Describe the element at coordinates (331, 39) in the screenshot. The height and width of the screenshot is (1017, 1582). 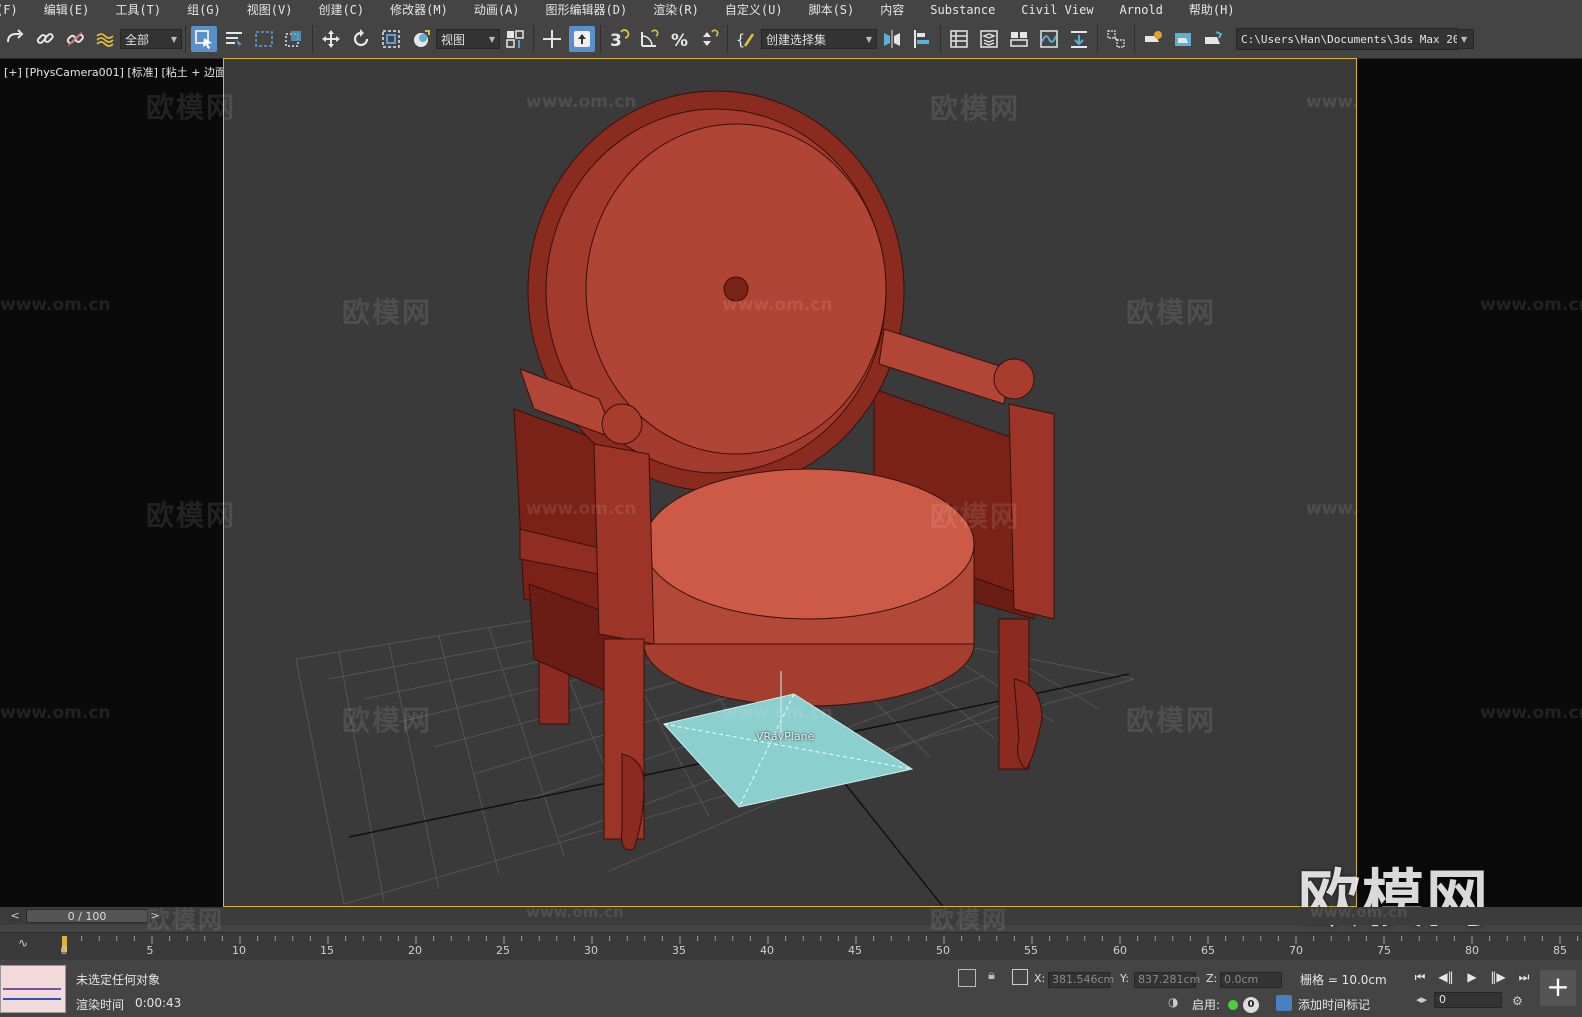
I see `move-icon` at that location.